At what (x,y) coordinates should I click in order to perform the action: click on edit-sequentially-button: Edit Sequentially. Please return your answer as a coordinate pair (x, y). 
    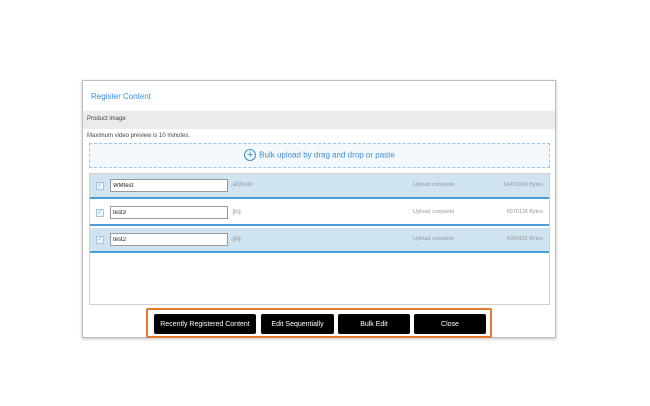
    Looking at the image, I should click on (297, 324).